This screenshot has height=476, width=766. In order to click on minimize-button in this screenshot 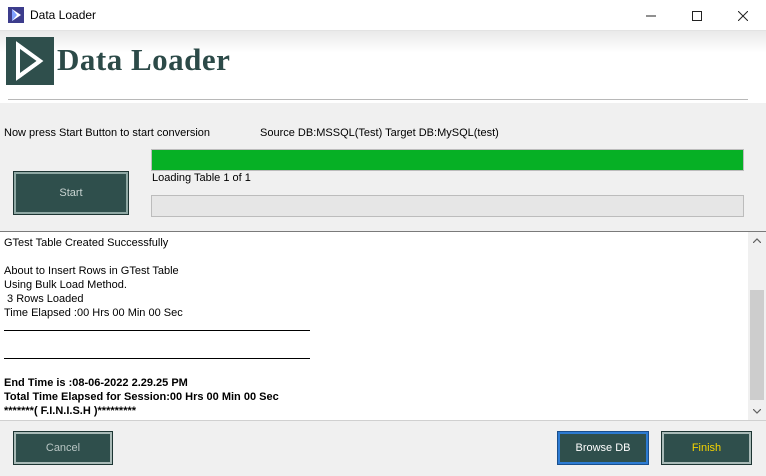, I will do `click(651, 15)`.